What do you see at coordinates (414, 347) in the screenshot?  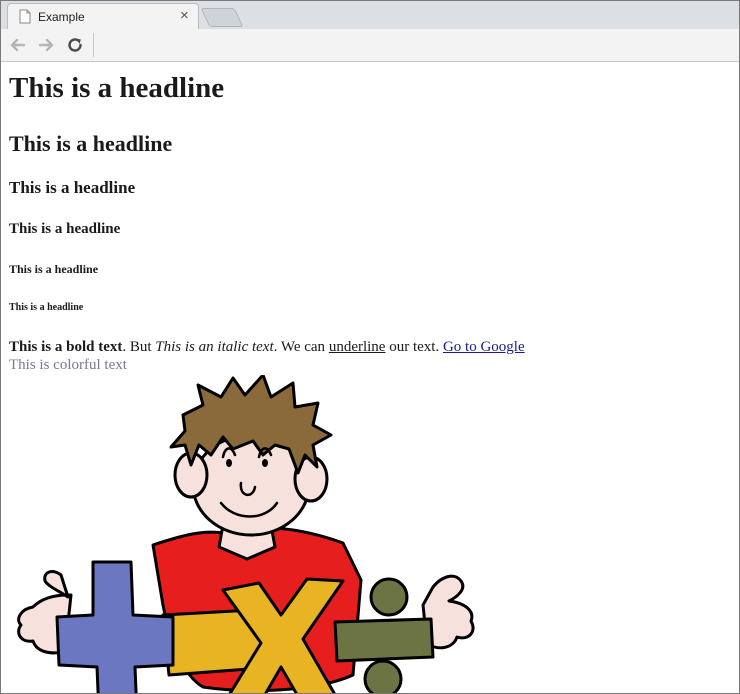 I see `text-after-underline: our text.` at bounding box center [414, 347].